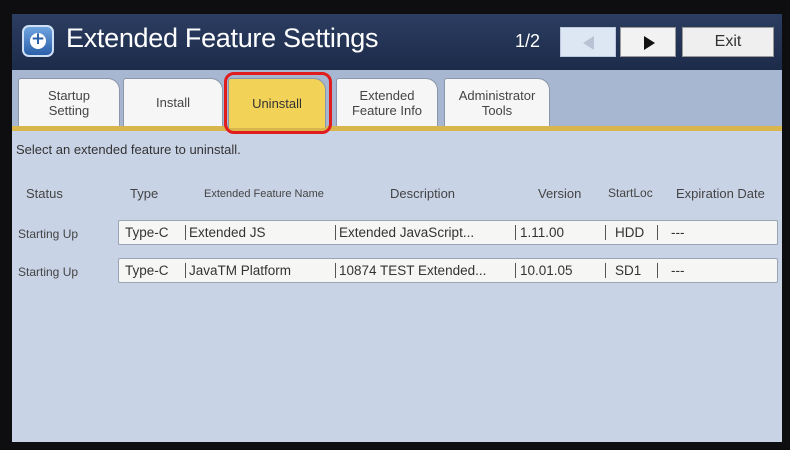 This screenshot has height=450, width=790. What do you see at coordinates (560, 193) in the screenshot?
I see `column-header-version: Version` at bounding box center [560, 193].